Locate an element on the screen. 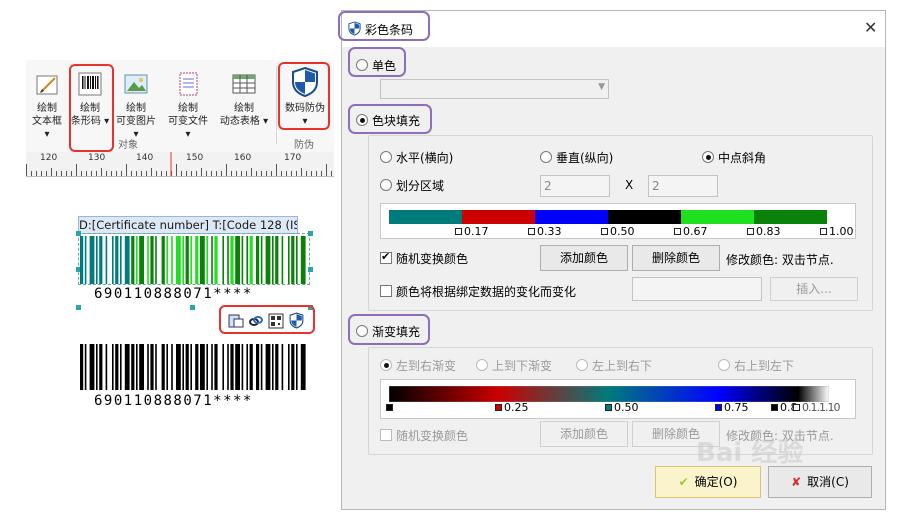 This screenshot has height=512, width=913. draw-variable-image-button: 绘制 可变图片 ▾ is located at coordinates (136, 105).